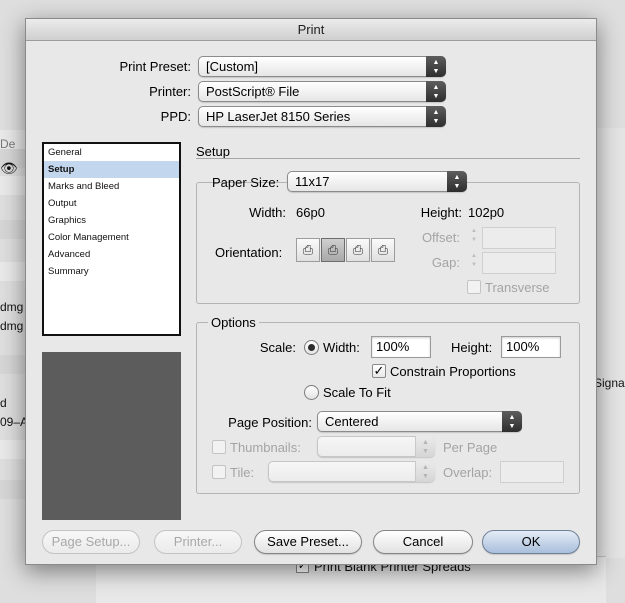 The width and height of the screenshot is (625, 603). What do you see at coordinates (310, 212) in the screenshot?
I see `paper-width-value: 66p0` at bounding box center [310, 212].